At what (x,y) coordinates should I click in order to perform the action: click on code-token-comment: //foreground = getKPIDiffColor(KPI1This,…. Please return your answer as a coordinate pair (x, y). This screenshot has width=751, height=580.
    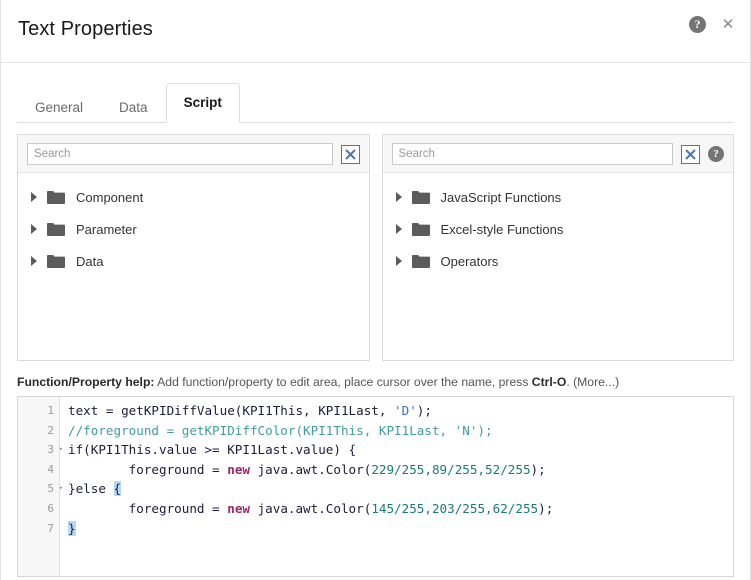
    Looking at the image, I should click on (280, 430).